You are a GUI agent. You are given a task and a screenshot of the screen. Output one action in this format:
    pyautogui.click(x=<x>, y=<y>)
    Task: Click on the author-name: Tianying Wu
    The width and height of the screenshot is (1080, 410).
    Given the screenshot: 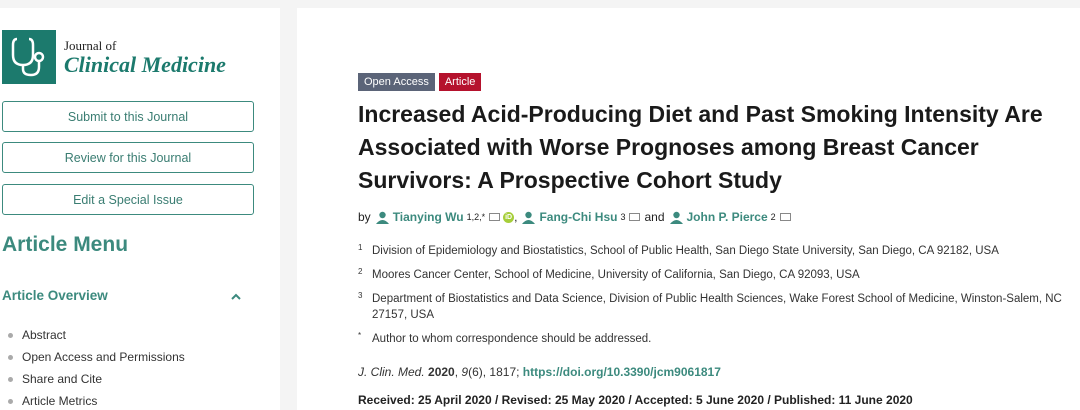 What is the action you would take?
    pyautogui.click(x=428, y=217)
    